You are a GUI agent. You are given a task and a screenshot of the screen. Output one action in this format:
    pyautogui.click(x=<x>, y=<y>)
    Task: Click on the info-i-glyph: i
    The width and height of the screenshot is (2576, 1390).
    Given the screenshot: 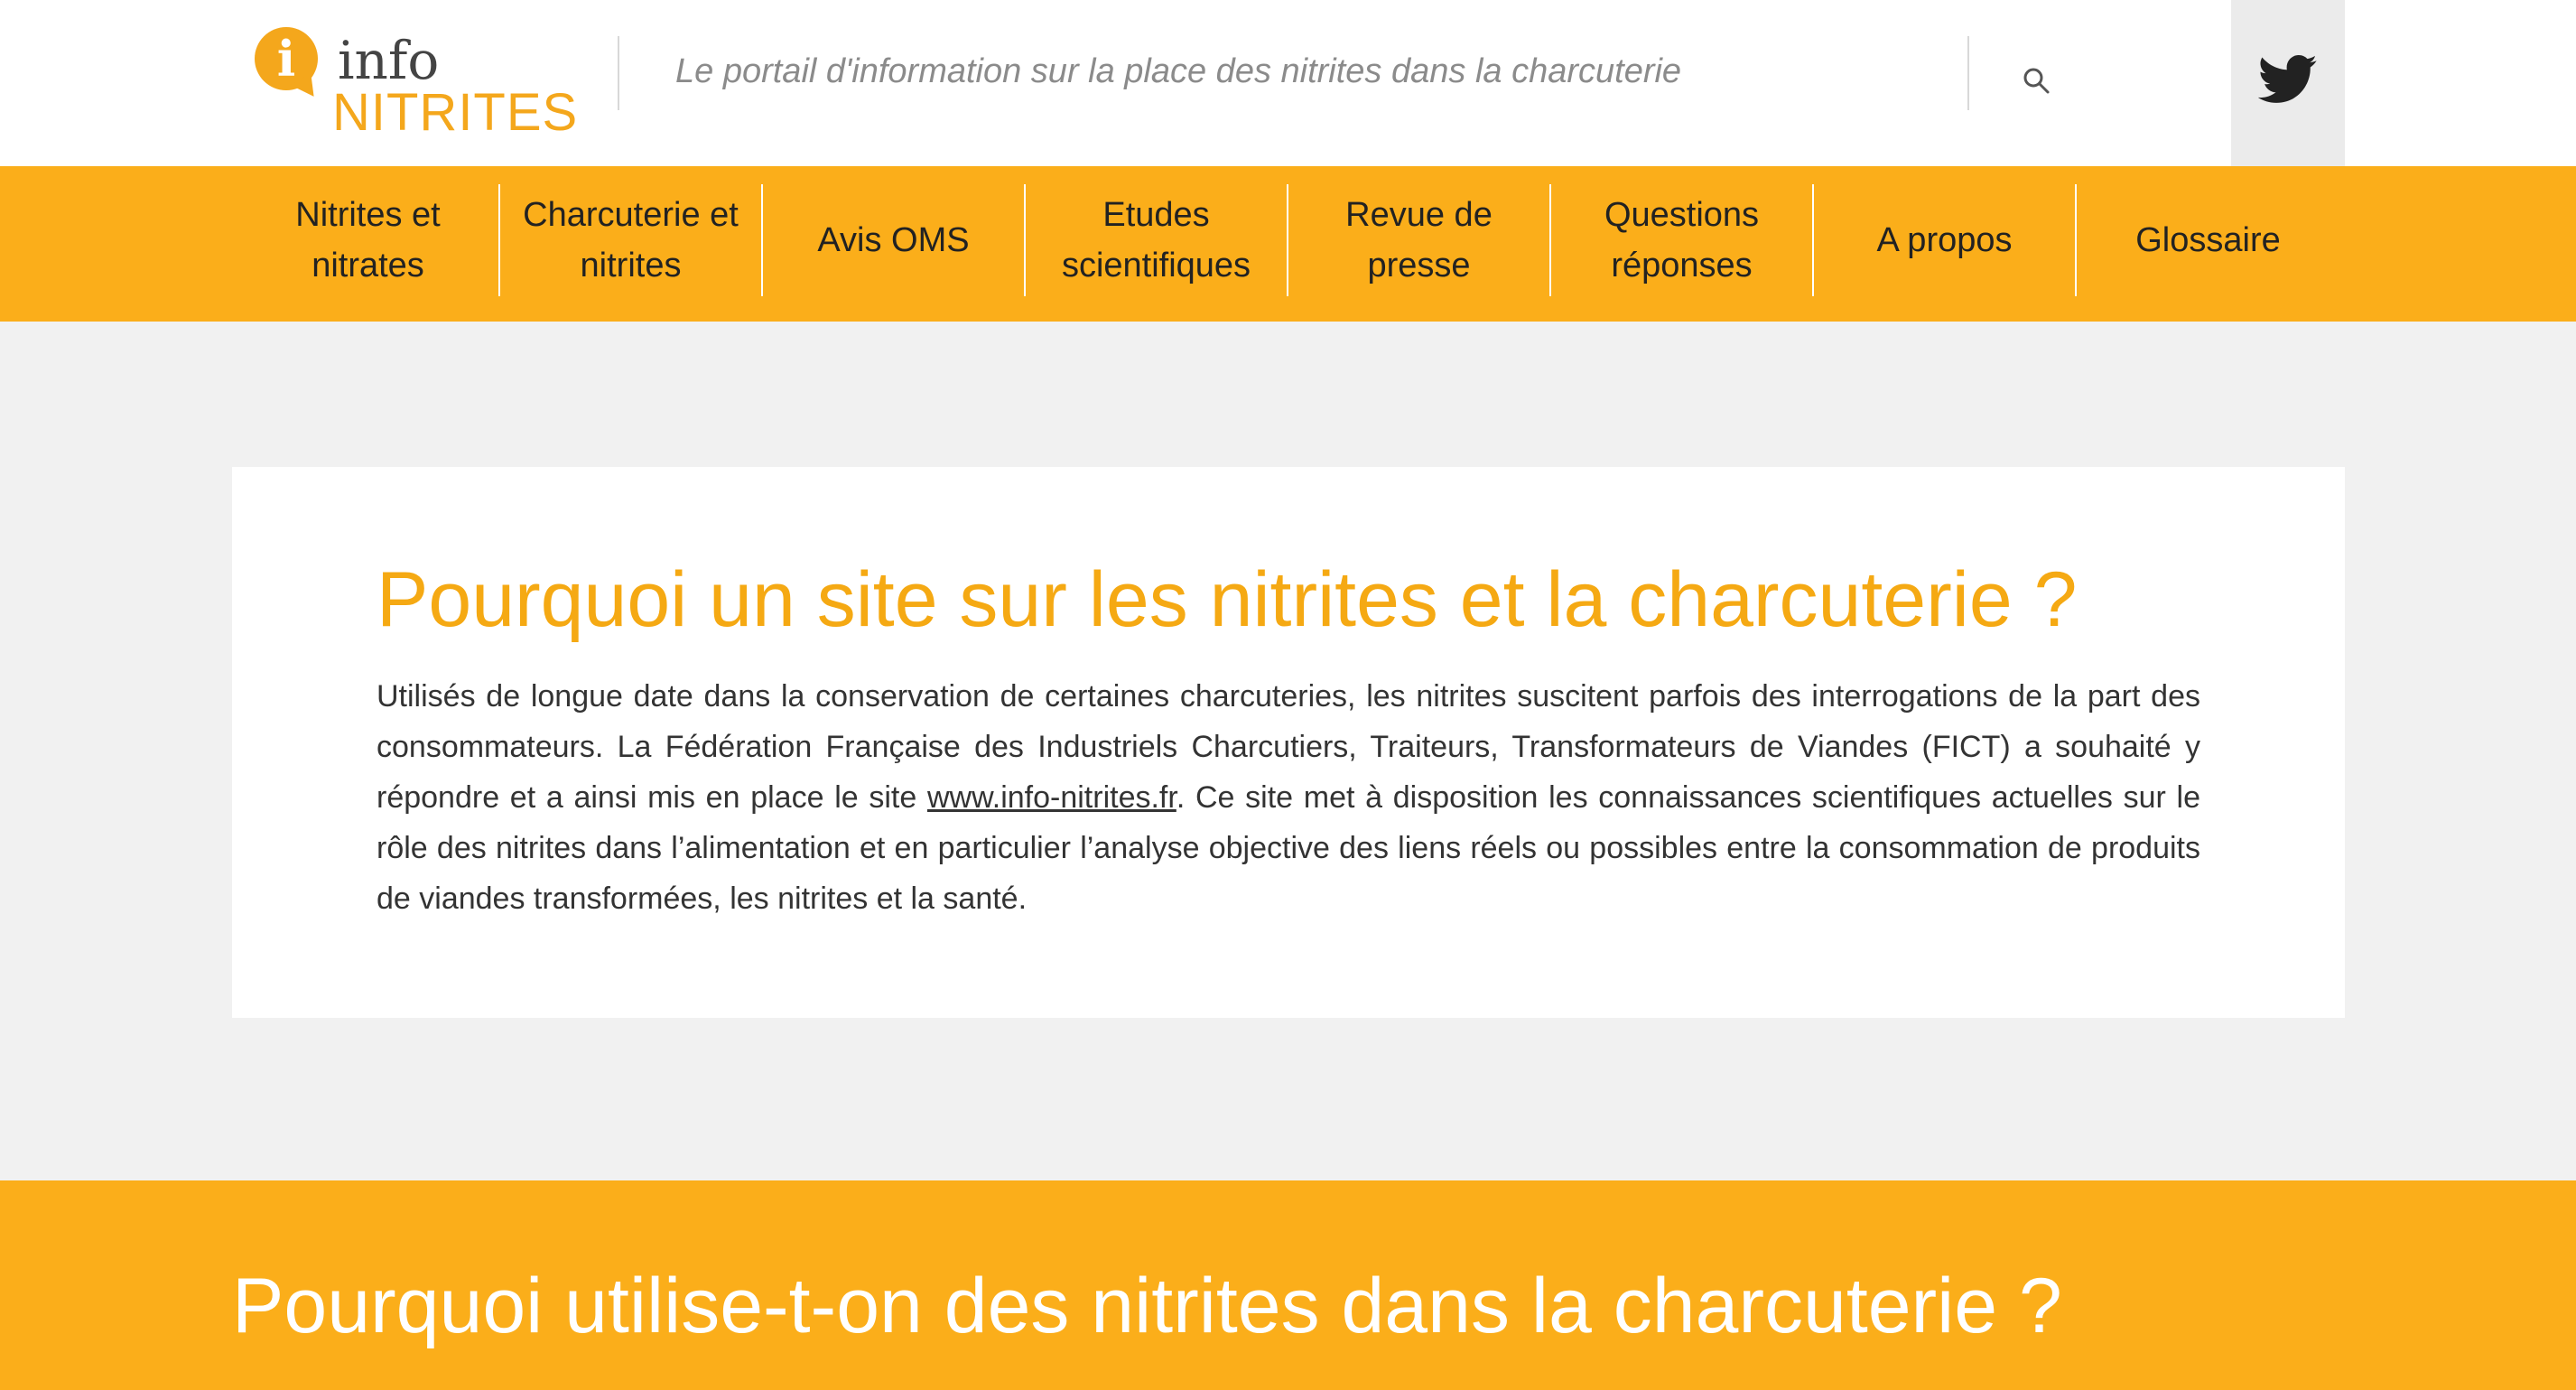 What is the action you would take?
    pyautogui.click(x=286, y=59)
    